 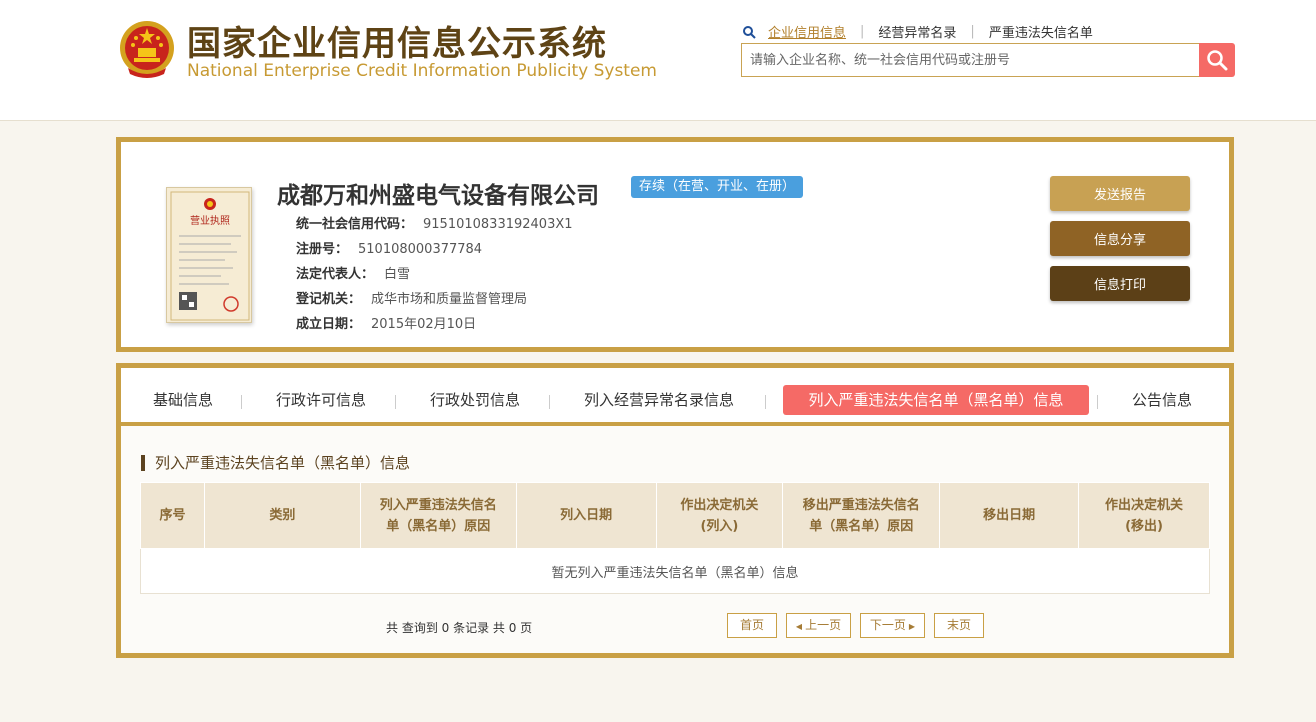 What do you see at coordinates (752, 625) in the screenshot?
I see `first-page-button: 首页` at bounding box center [752, 625].